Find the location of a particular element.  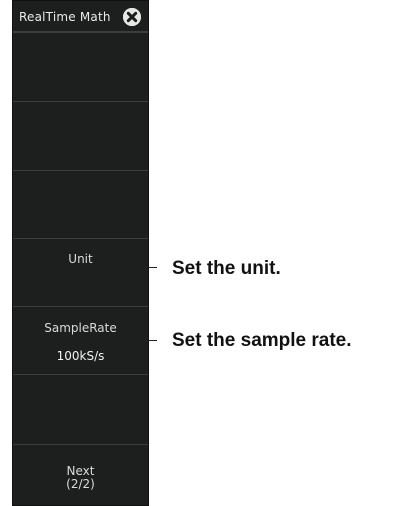

softkey-unit-label: Unit is located at coordinates (80, 259).